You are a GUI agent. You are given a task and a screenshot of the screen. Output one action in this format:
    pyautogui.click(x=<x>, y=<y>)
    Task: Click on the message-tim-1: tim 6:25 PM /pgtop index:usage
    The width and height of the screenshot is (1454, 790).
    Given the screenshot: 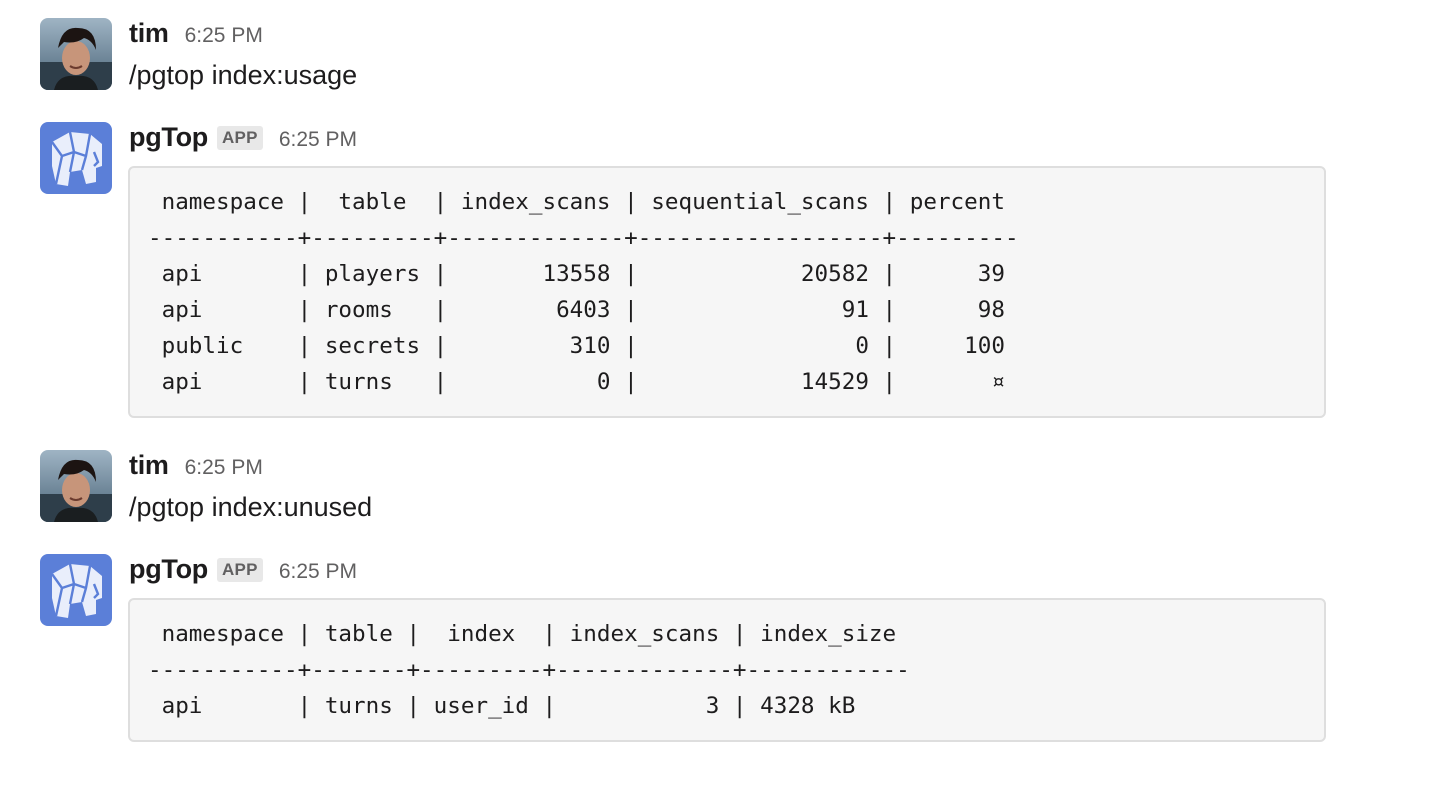 What is the action you would take?
    pyautogui.click(x=727, y=63)
    